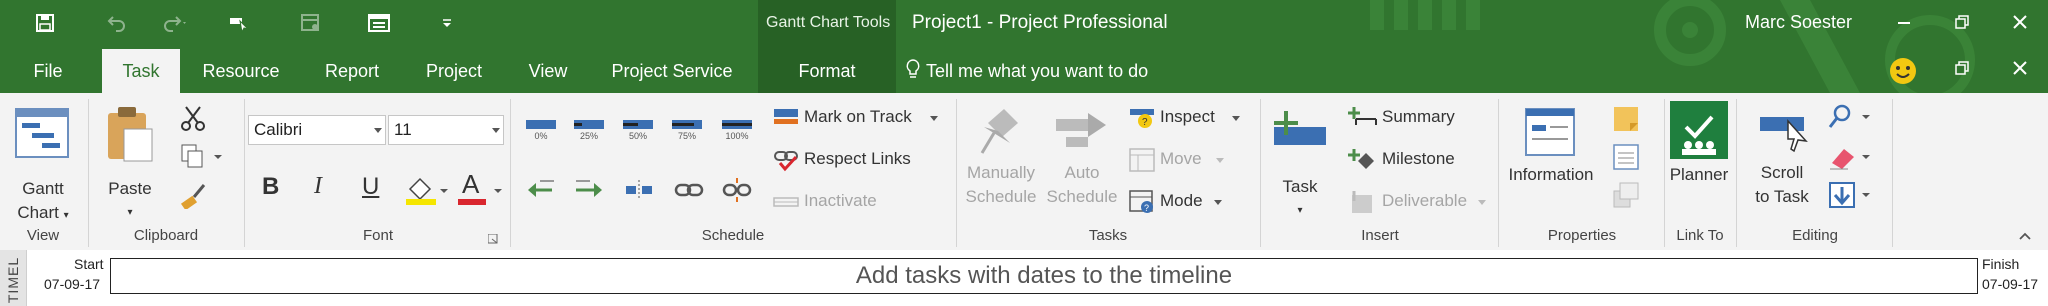 This screenshot has height=306, width=2048. What do you see at coordinates (193, 197) in the screenshot?
I see `format-painter-icon` at bounding box center [193, 197].